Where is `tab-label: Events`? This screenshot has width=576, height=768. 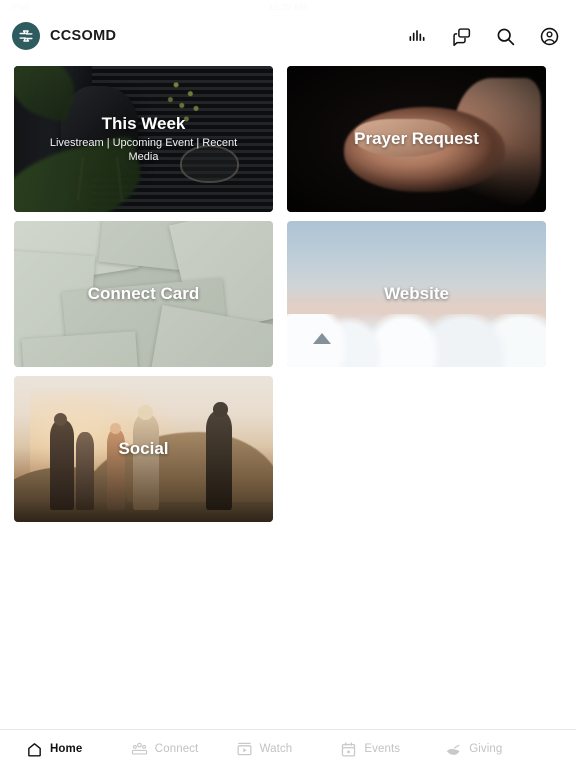 tab-label: Events is located at coordinates (382, 749).